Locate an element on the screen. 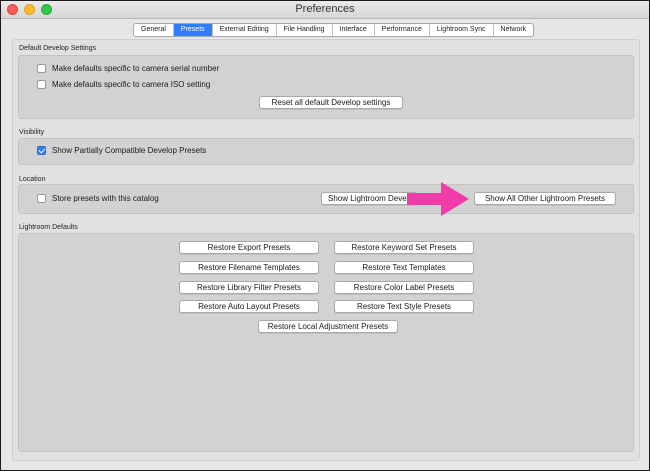 The width and height of the screenshot is (650, 471). restore-keyword-set-presets-button: Restore Keyword Set Presets is located at coordinates (404, 247).